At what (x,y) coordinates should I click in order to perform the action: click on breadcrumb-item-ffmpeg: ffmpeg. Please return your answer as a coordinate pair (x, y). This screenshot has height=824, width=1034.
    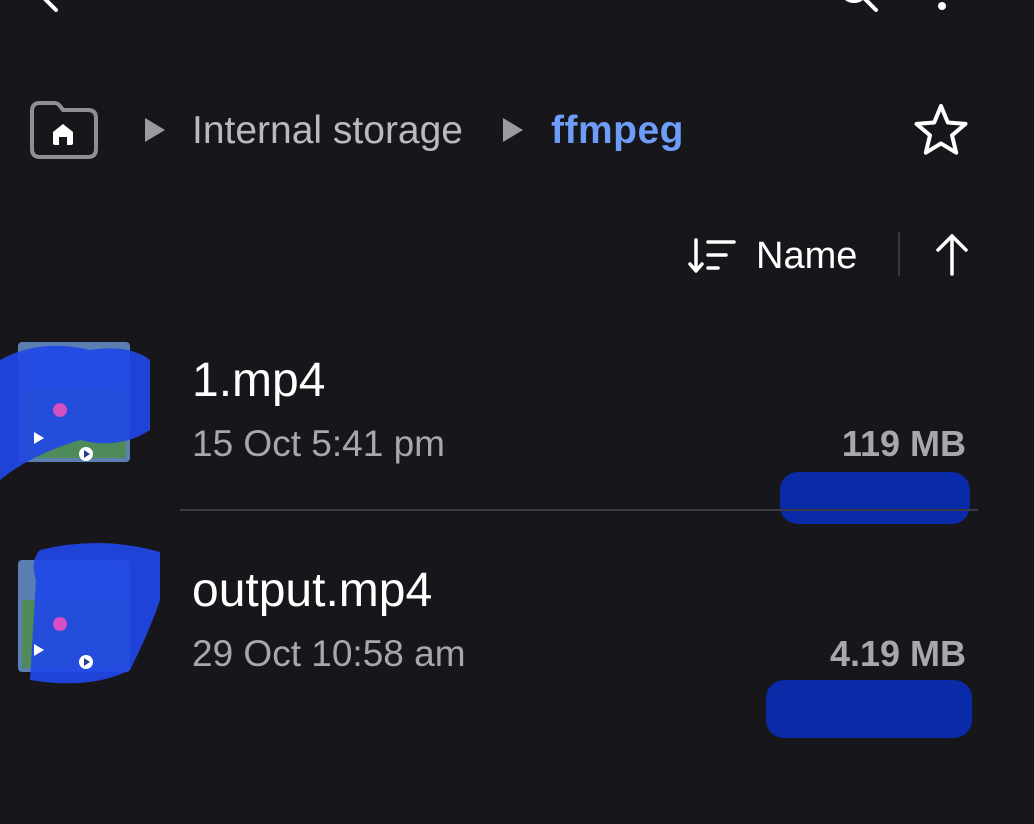
    Looking at the image, I should click on (617, 131).